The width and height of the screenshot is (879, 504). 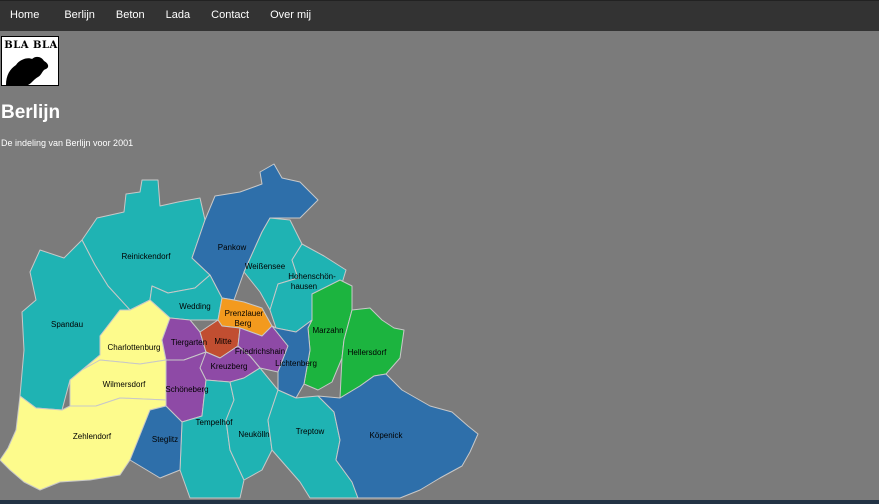 What do you see at coordinates (327, 330) in the screenshot?
I see `label-marzahn: Marzahn` at bounding box center [327, 330].